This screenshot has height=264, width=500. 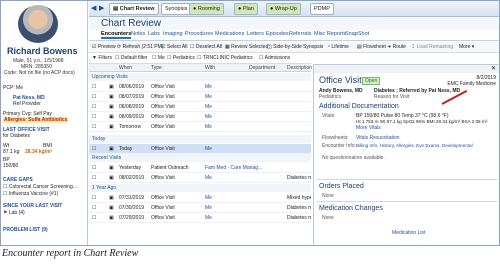 What do you see at coordinates (200, 87) in the screenshot?
I see `table-row: ☐ ▣ 08/06/2019 Office Visit Me` at bounding box center [200, 87].